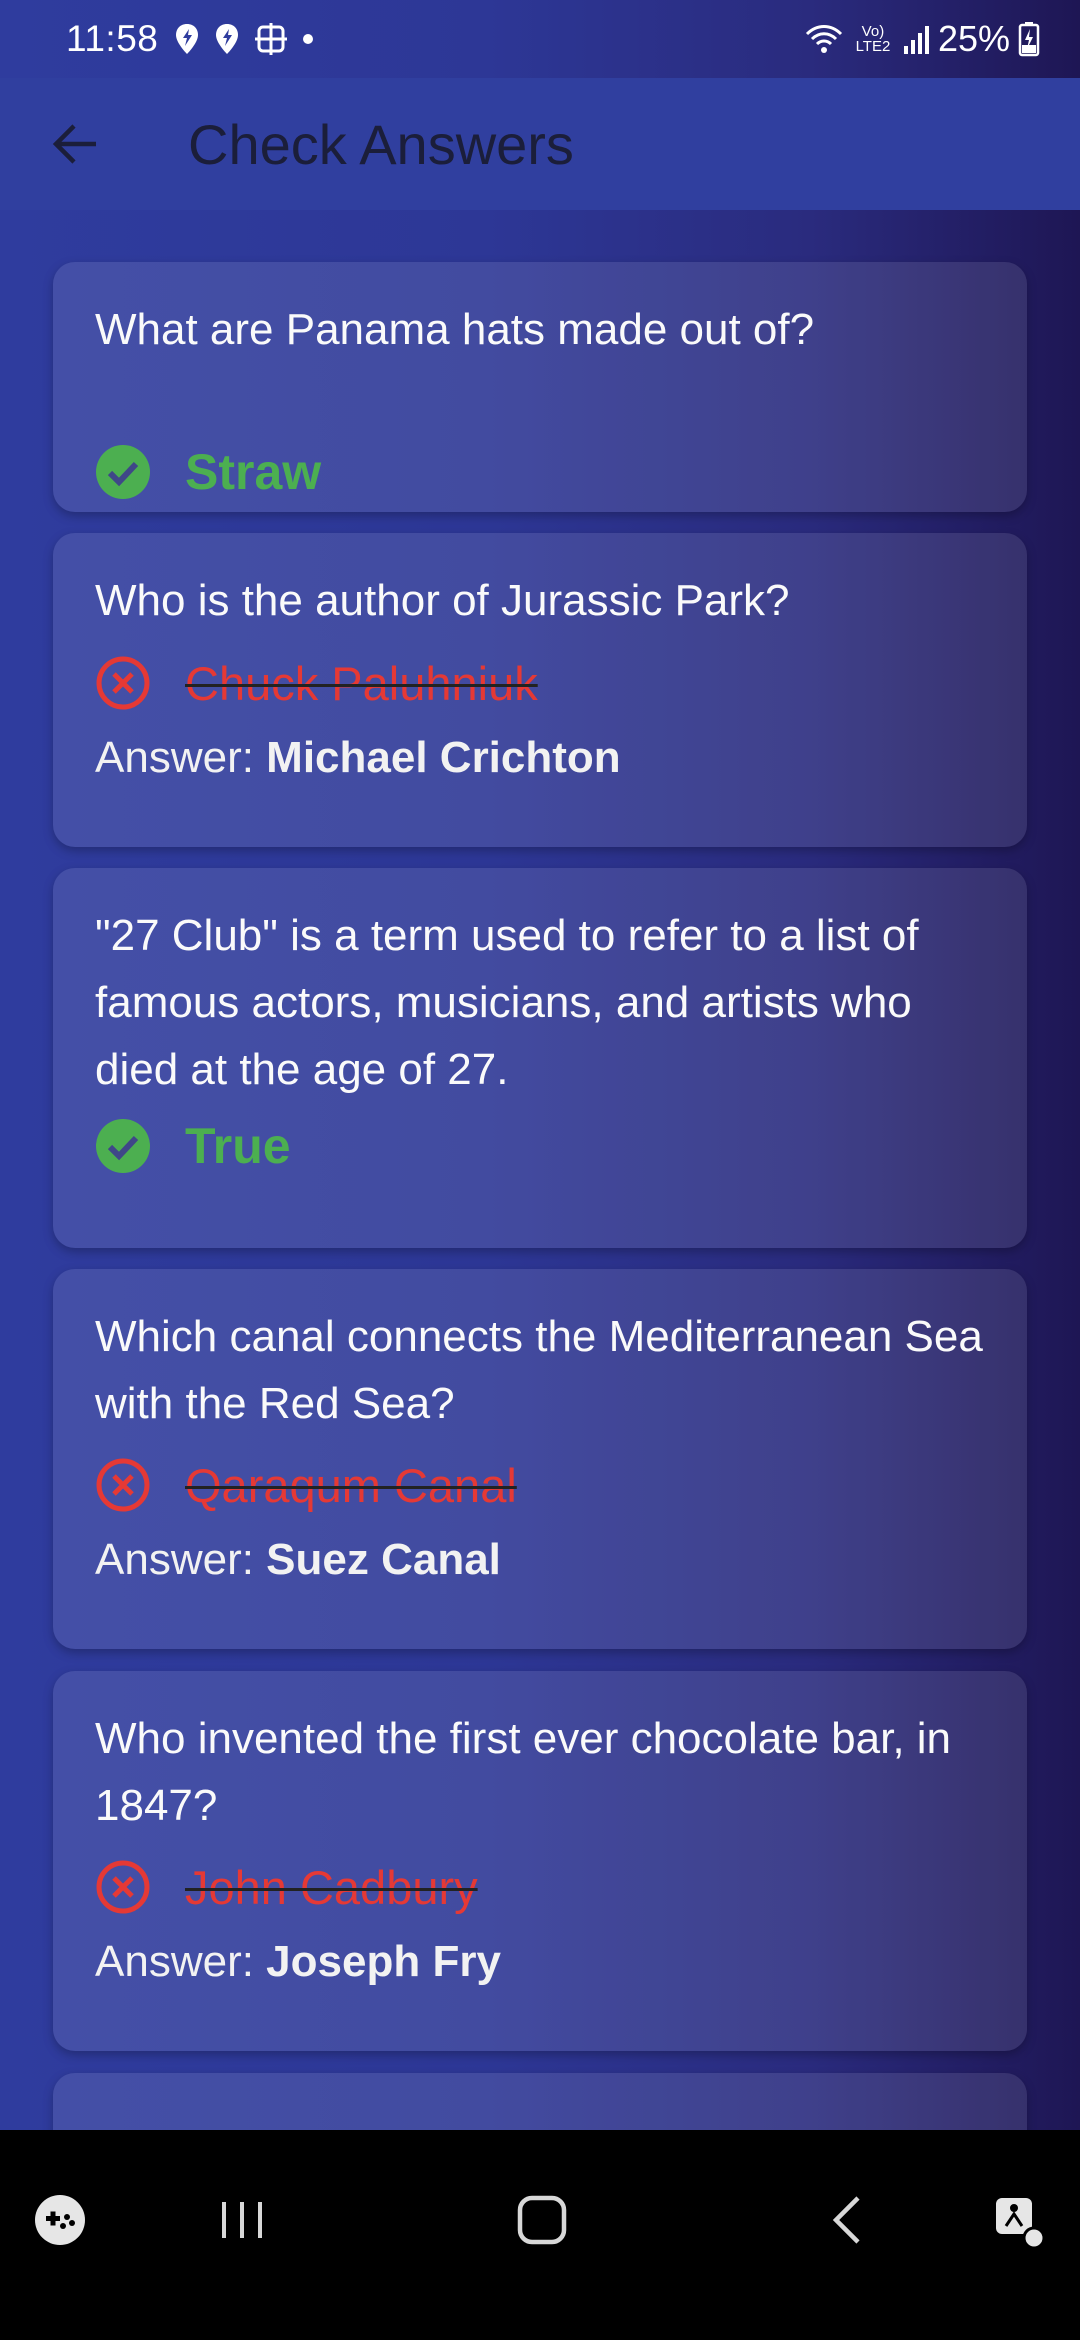 Image resolution: width=1080 pixels, height=2340 pixels. What do you see at coordinates (540, 387) in the screenshot?
I see `answer-card: What are Panama hats made out of? Straw` at bounding box center [540, 387].